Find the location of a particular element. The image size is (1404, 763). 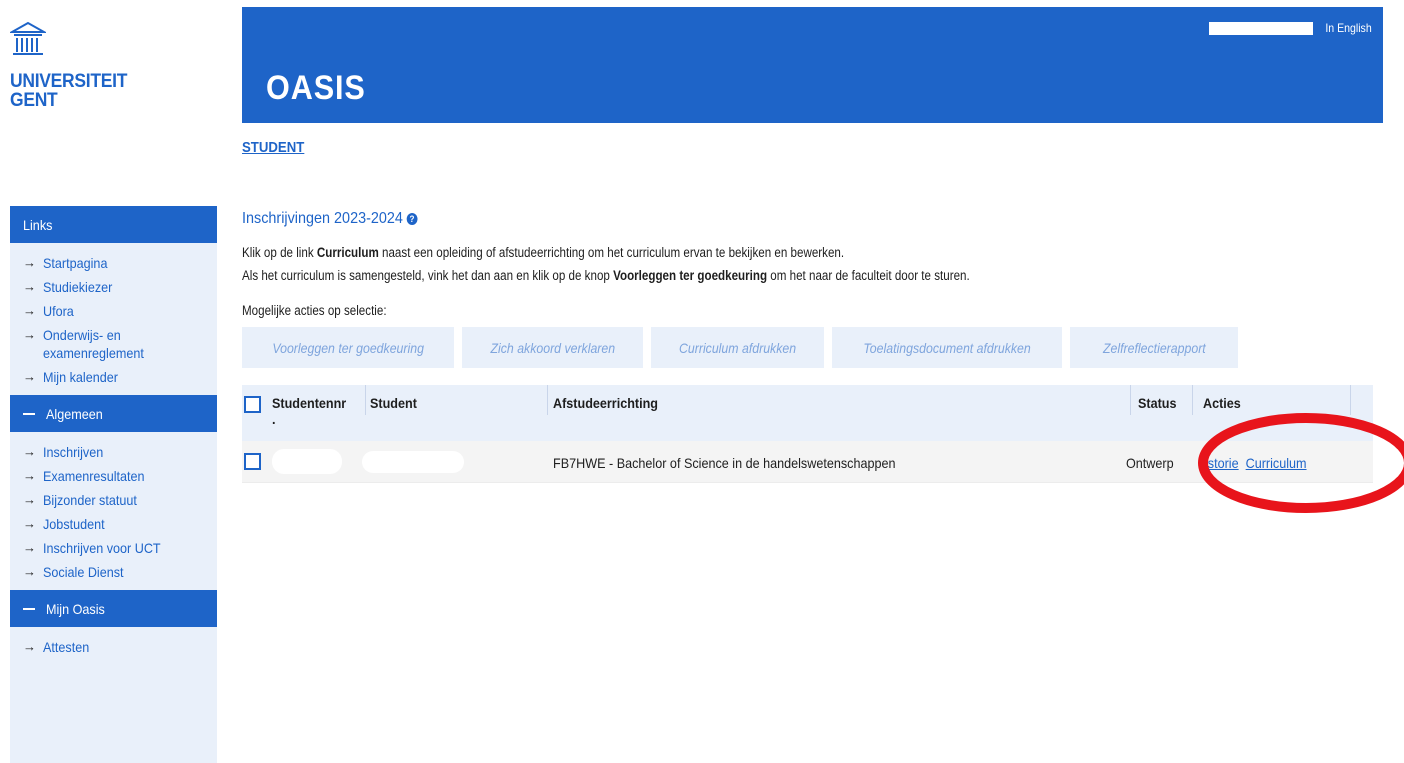

print-admission-document-button: Toelatingsdocument afdrukken is located at coordinates (947, 347).